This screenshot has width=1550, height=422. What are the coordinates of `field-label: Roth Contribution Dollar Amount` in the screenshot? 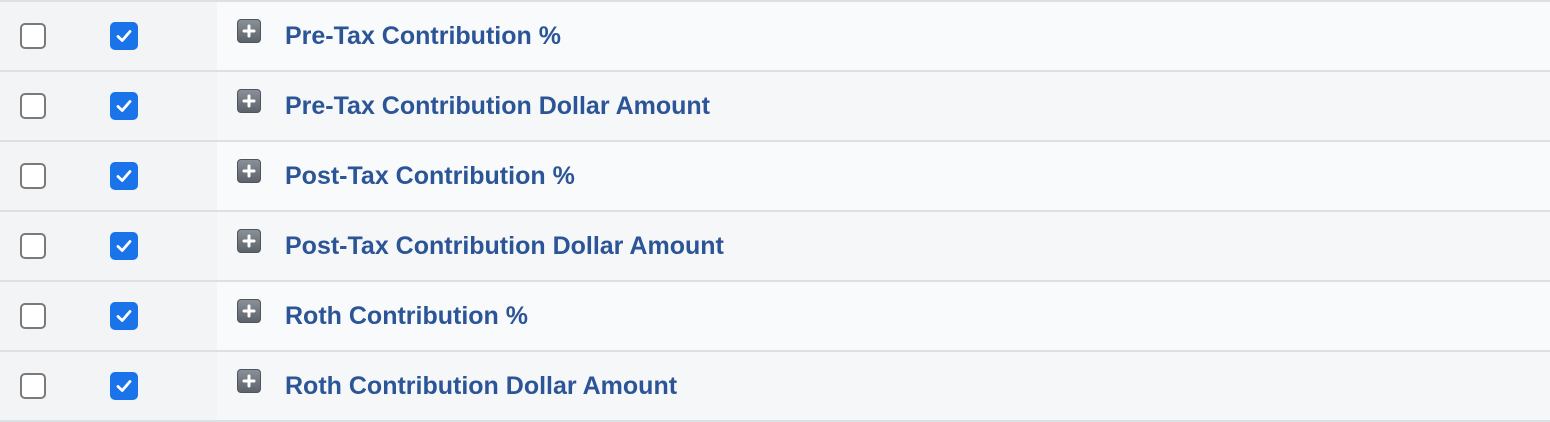 It's located at (481, 386).